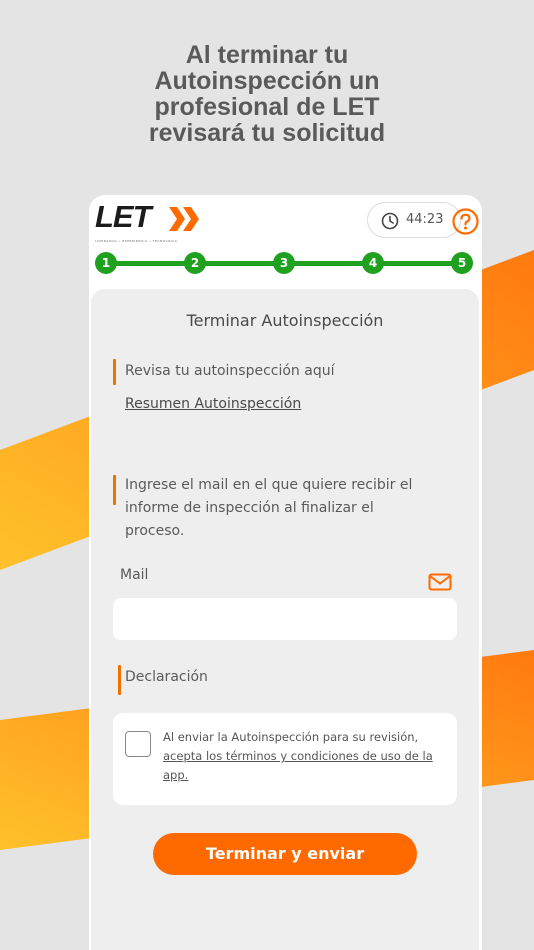  I want to click on email-field, so click(285, 619).